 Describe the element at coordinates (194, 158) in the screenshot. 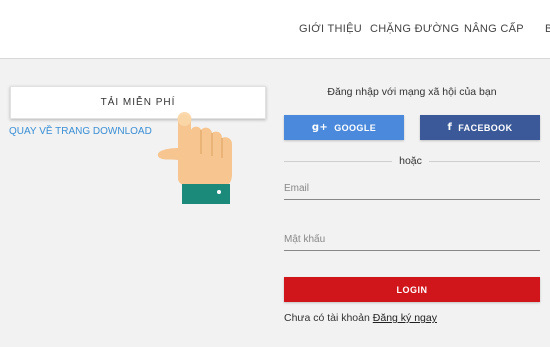

I see `pointing-hand-icon` at that location.